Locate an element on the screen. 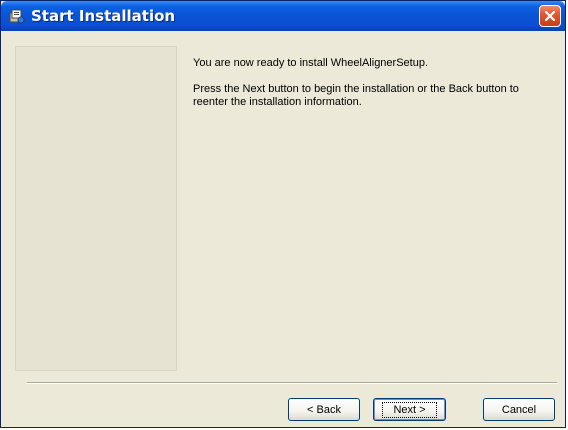 The height and width of the screenshot is (430, 568). separator is located at coordinates (292, 383).